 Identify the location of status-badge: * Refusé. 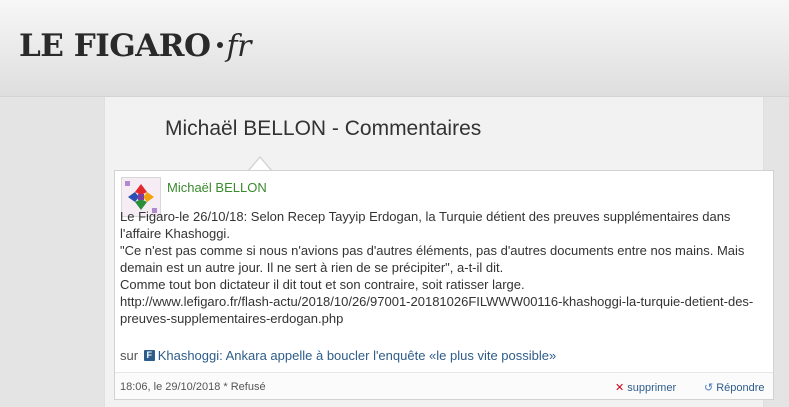
(244, 387).